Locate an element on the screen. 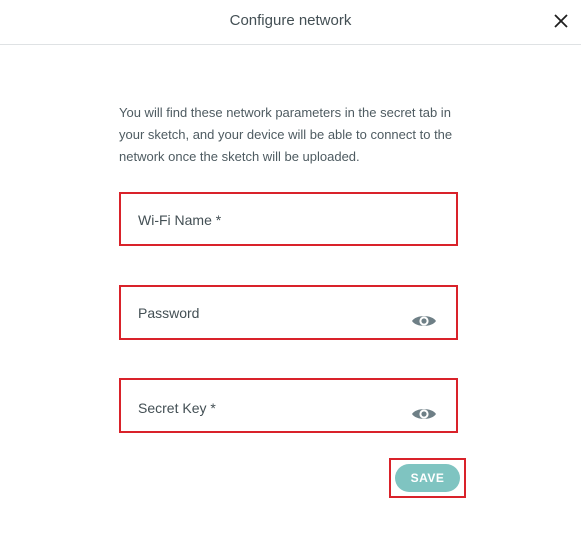  save-button-highlight: SAVE is located at coordinates (427, 478).